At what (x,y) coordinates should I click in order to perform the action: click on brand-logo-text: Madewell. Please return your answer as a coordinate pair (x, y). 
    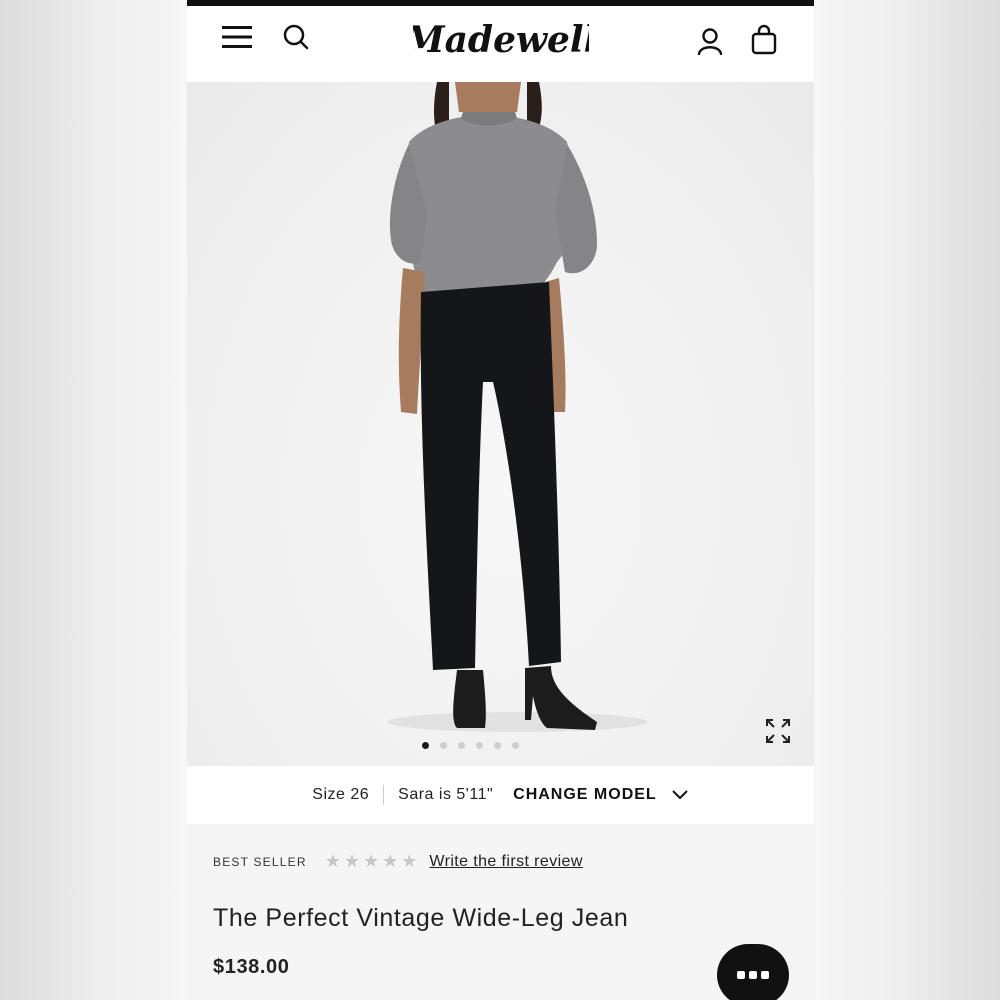
    Looking at the image, I should click on (501, 40).